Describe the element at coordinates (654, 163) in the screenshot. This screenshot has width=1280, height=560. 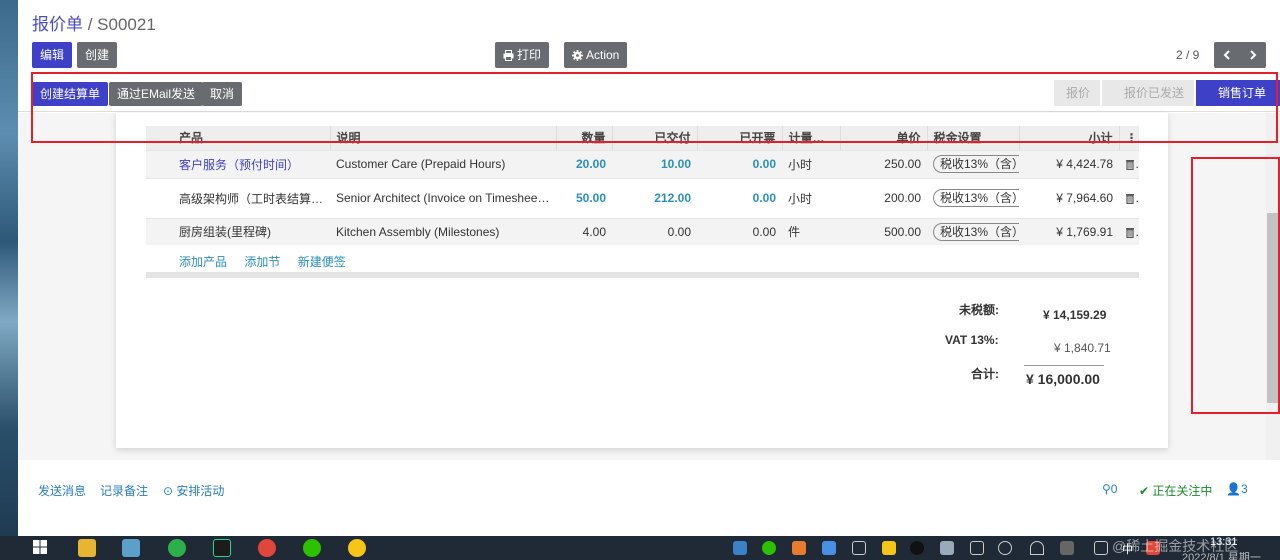
I see `row-delivered: 10.00` at that location.